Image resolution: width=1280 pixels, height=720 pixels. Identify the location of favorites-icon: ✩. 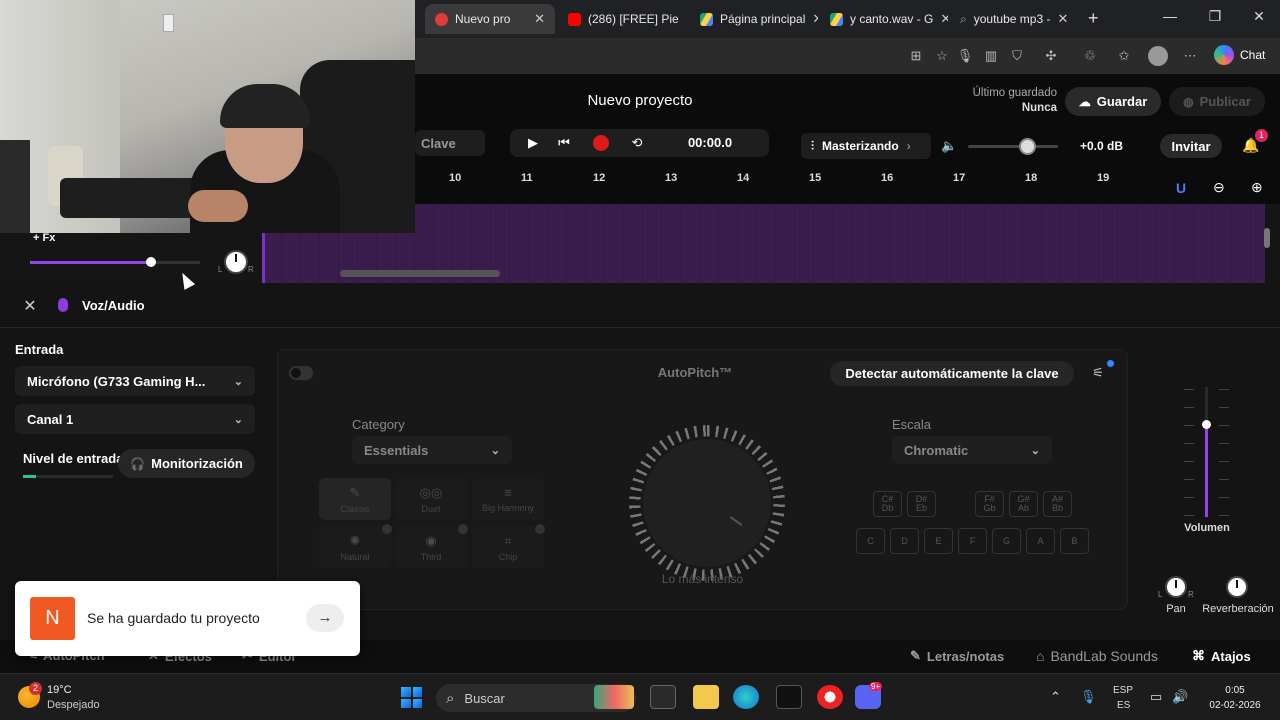
(1124, 56).